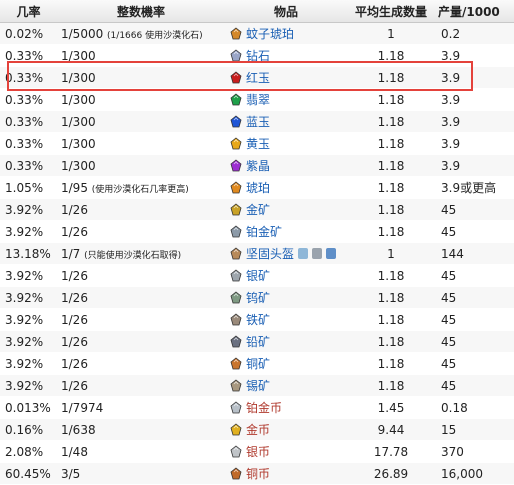 The height and width of the screenshot is (485, 514). What do you see at coordinates (236, 384) in the screenshot?
I see `tin-ore-icon` at bounding box center [236, 384].